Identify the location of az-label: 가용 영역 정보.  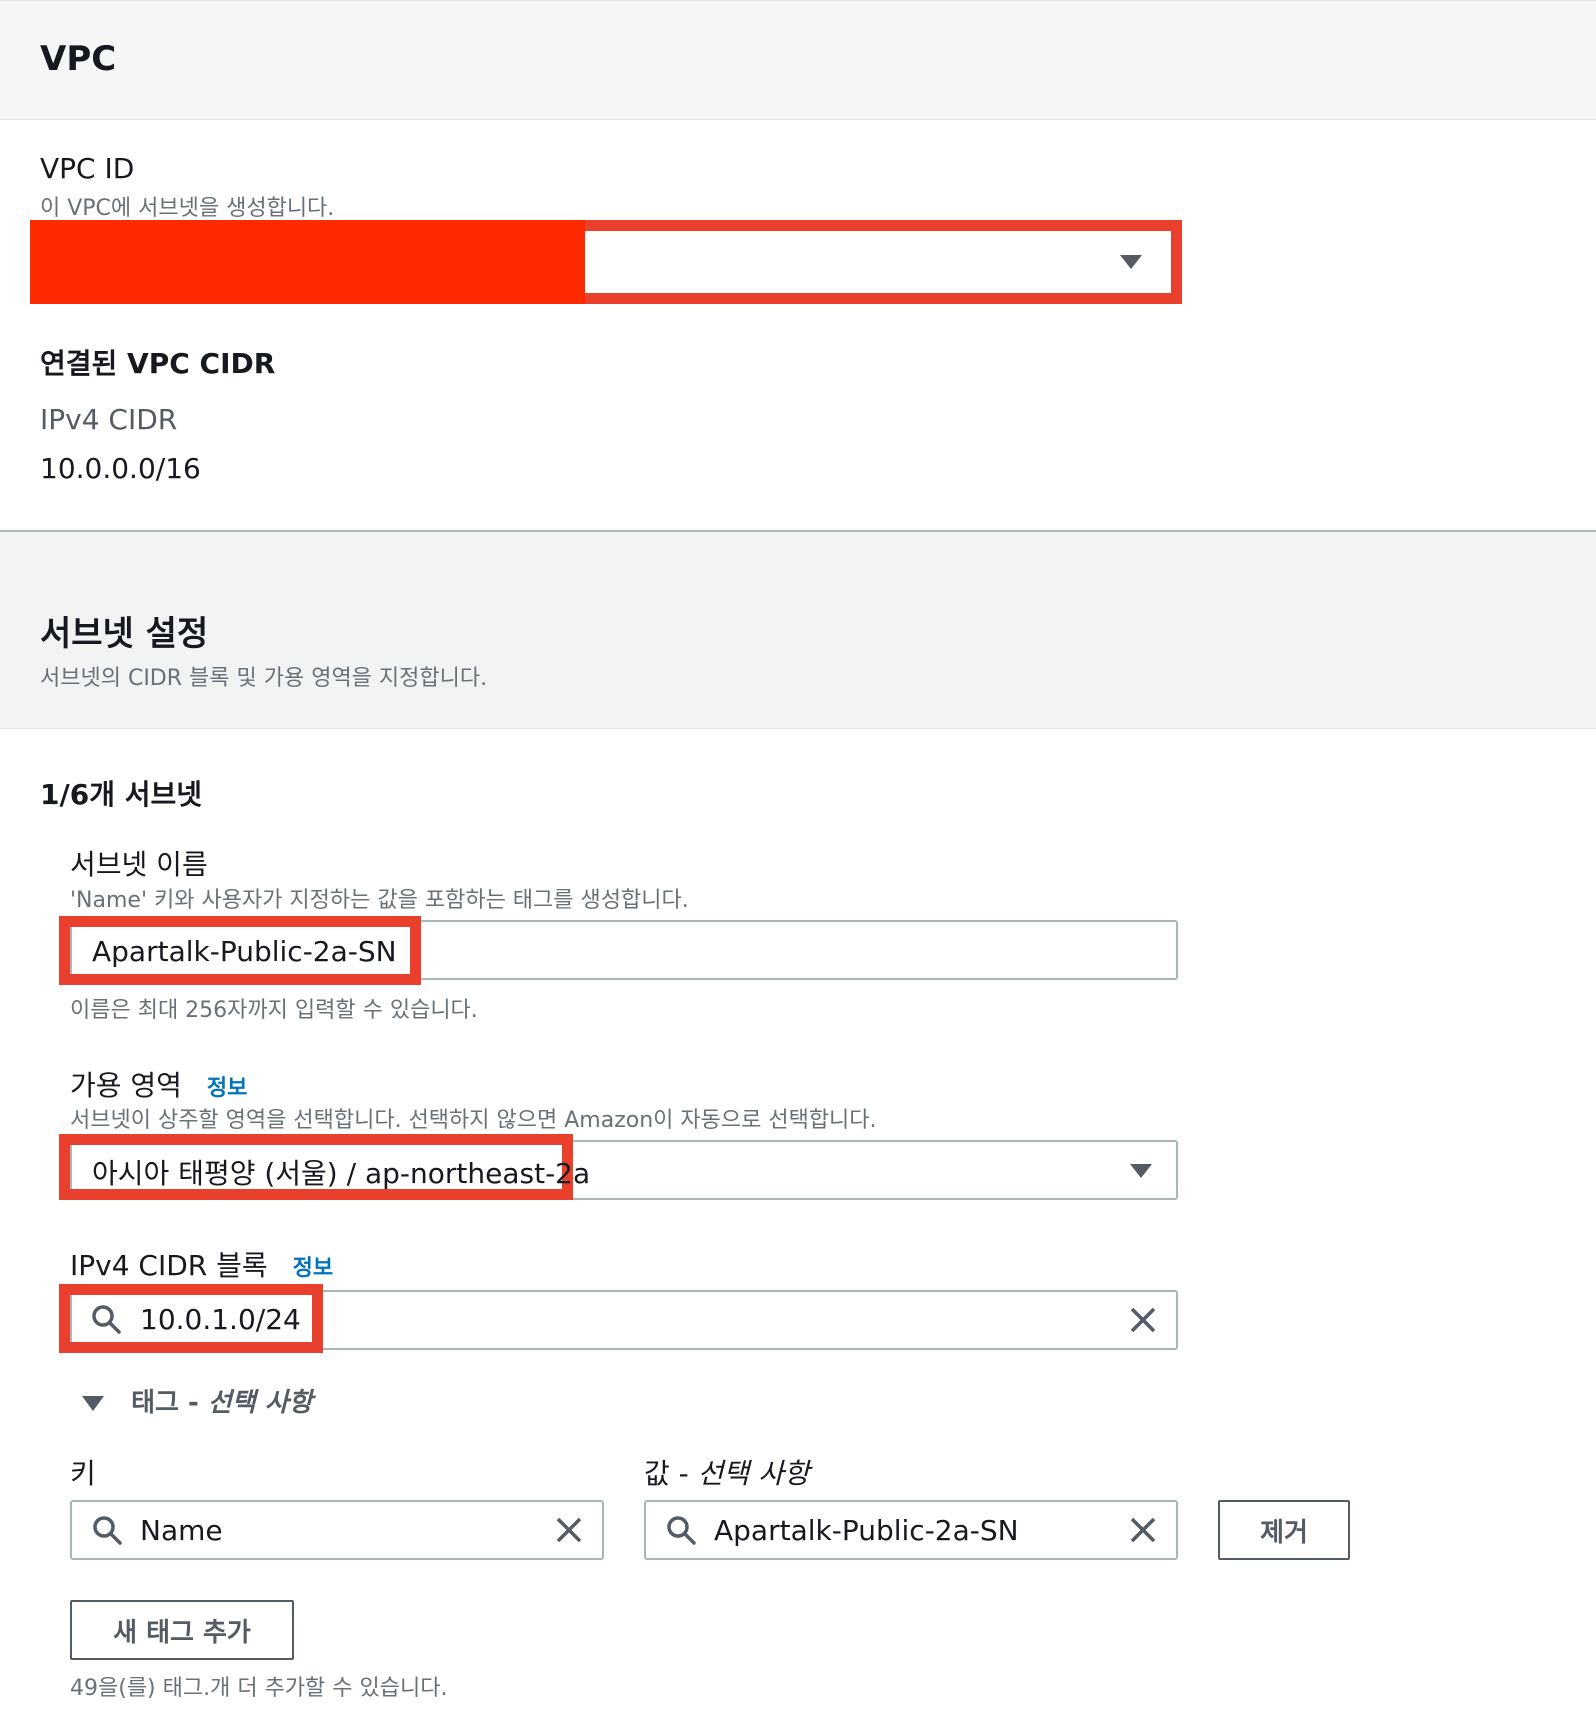
(158, 1084).